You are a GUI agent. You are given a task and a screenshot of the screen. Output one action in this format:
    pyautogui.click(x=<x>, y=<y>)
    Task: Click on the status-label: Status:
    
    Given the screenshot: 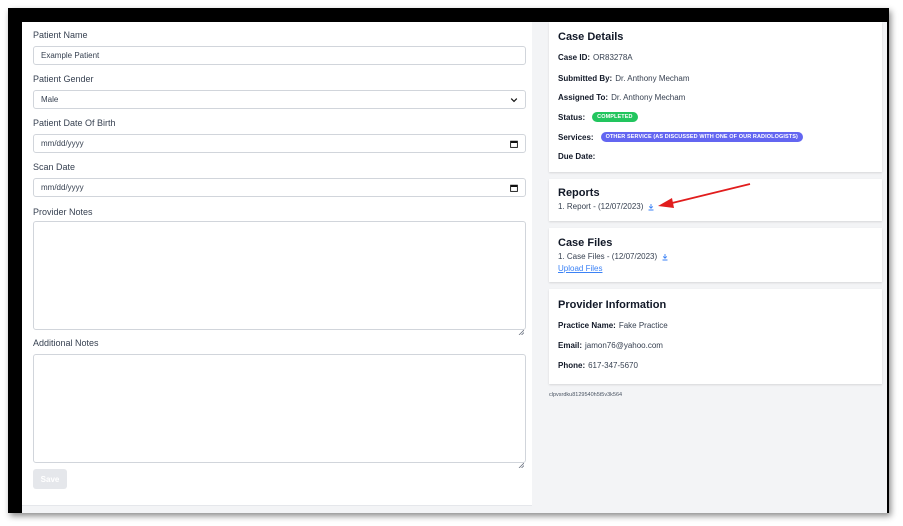 What is the action you would take?
    pyautogui.click(x=572, y=117)
    